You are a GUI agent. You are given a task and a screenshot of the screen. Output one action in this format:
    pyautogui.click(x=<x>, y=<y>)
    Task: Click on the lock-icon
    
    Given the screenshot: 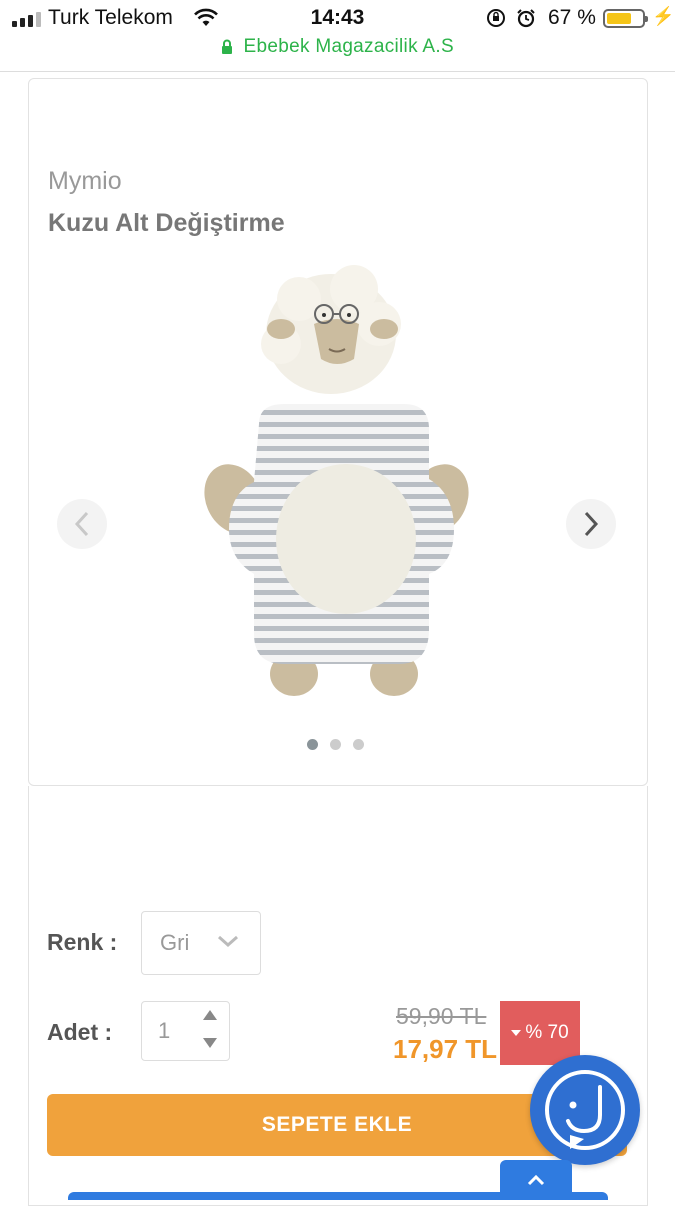 What is the action you would take?
    pyautogui.click(x=227, y=46)
    